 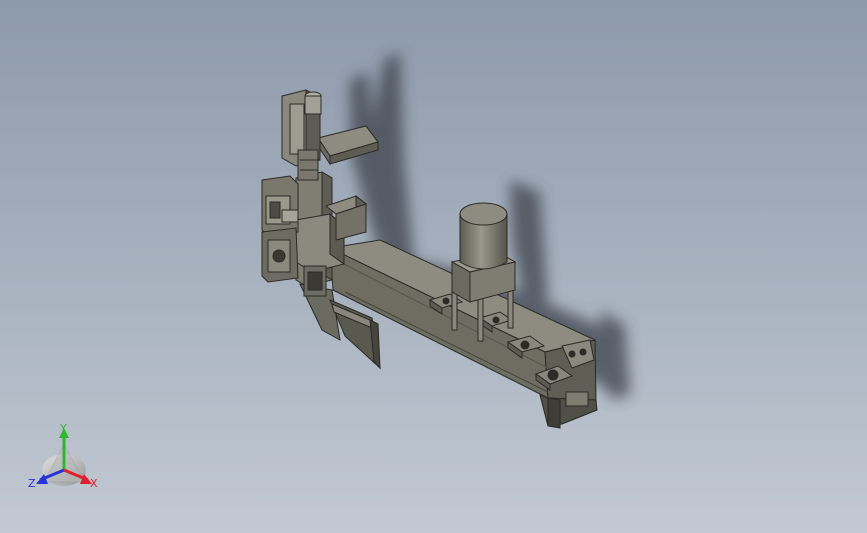 What do you see at coordinates (483, 252) in the screenshot?
I see `motor-assembly` at bounding box center [483, 252].